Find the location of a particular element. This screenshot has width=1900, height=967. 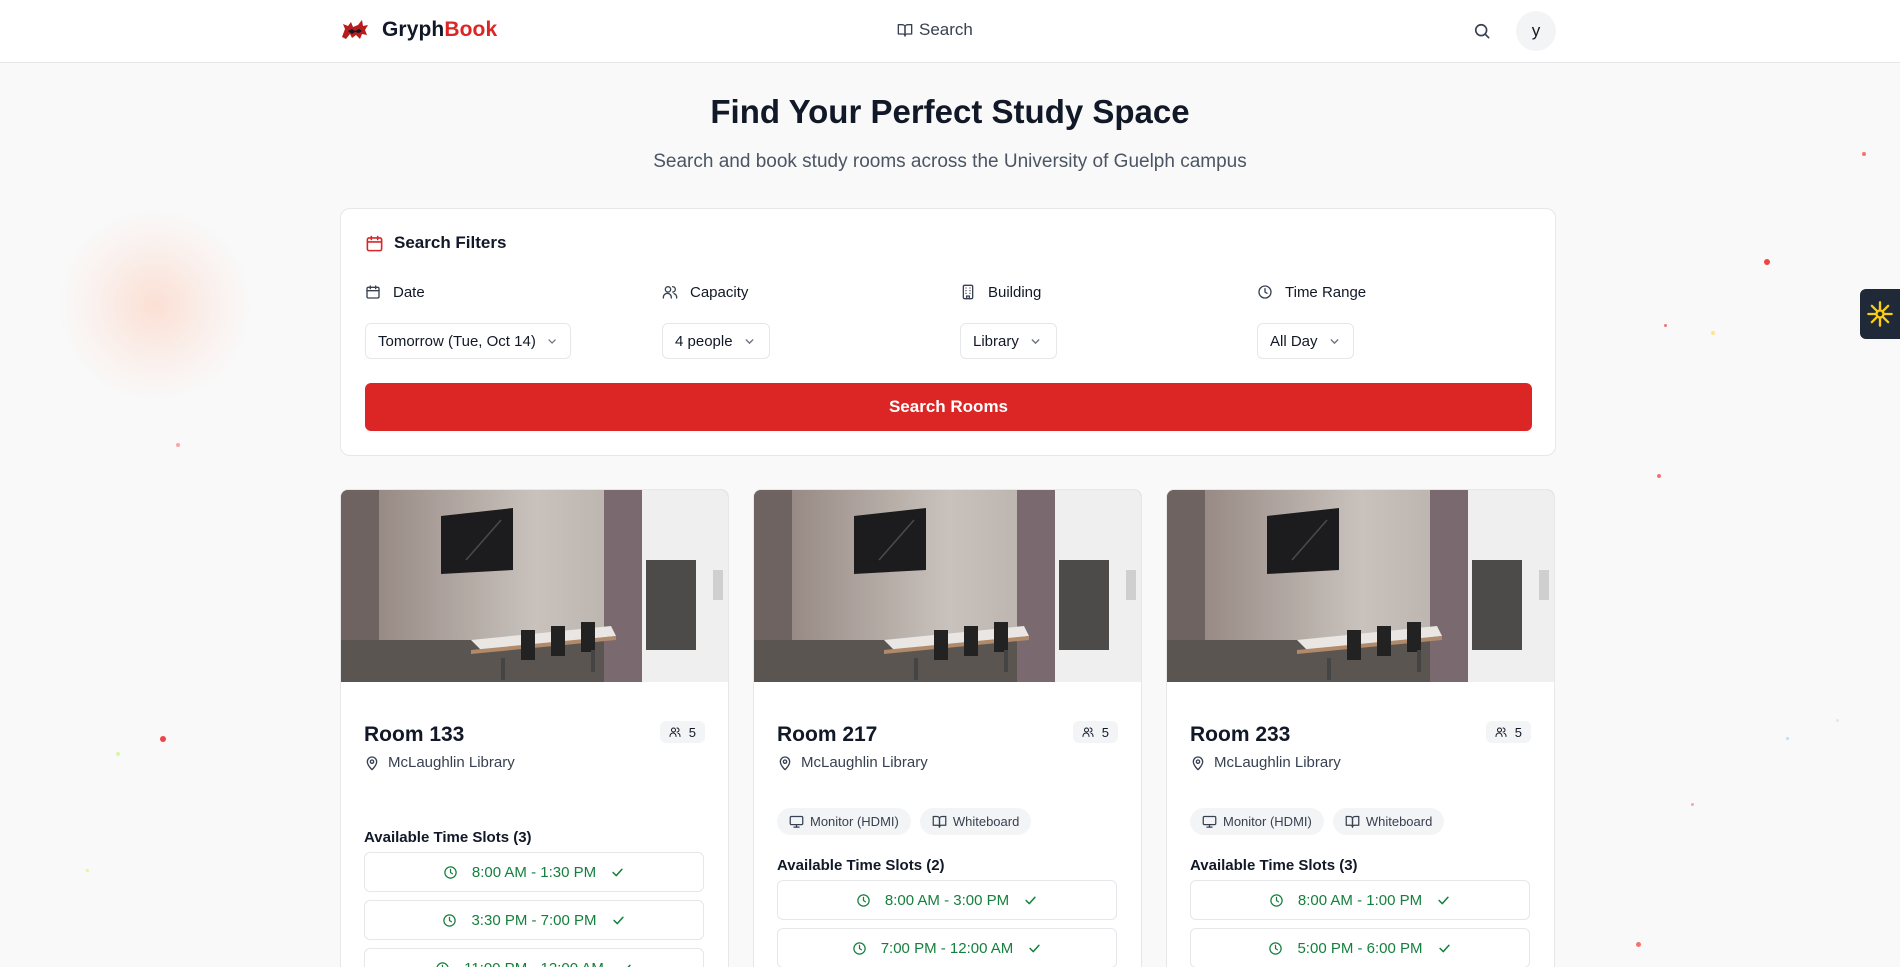

building-label-text: Building is located at coordinates (1015, 292).